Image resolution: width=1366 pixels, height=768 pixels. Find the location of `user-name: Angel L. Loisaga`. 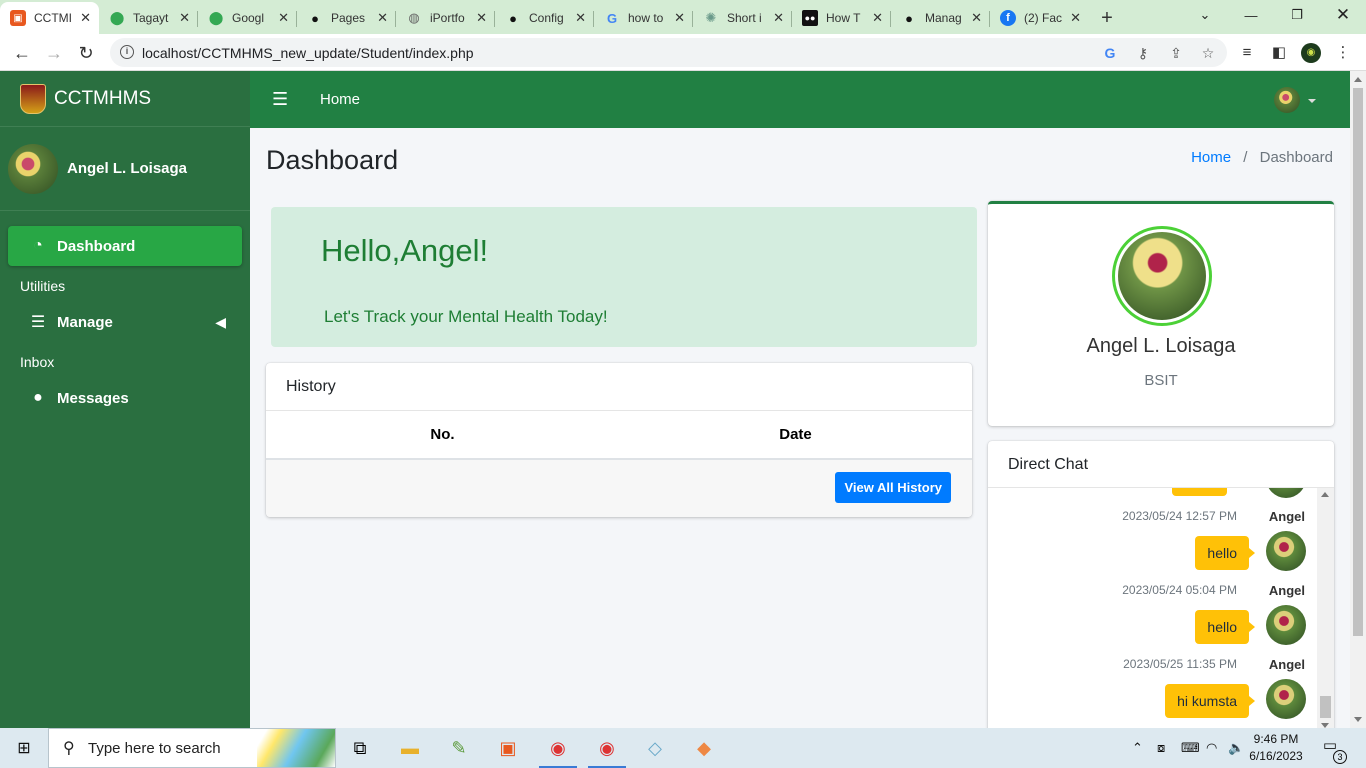

user-name: Angel L. Loisaga is located at coordinates (127, 168).